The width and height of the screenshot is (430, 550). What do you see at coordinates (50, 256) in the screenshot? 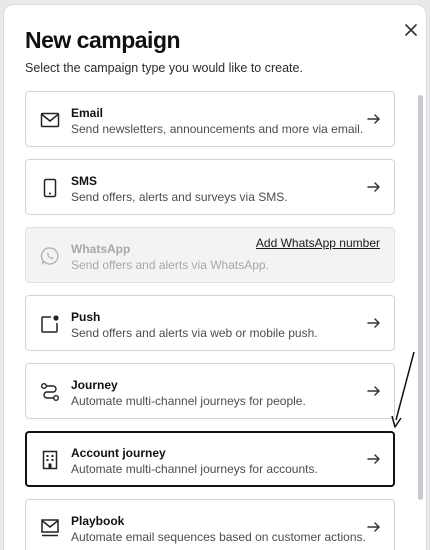
I see `whatsapp-icon` at bounding box center [50, 256].